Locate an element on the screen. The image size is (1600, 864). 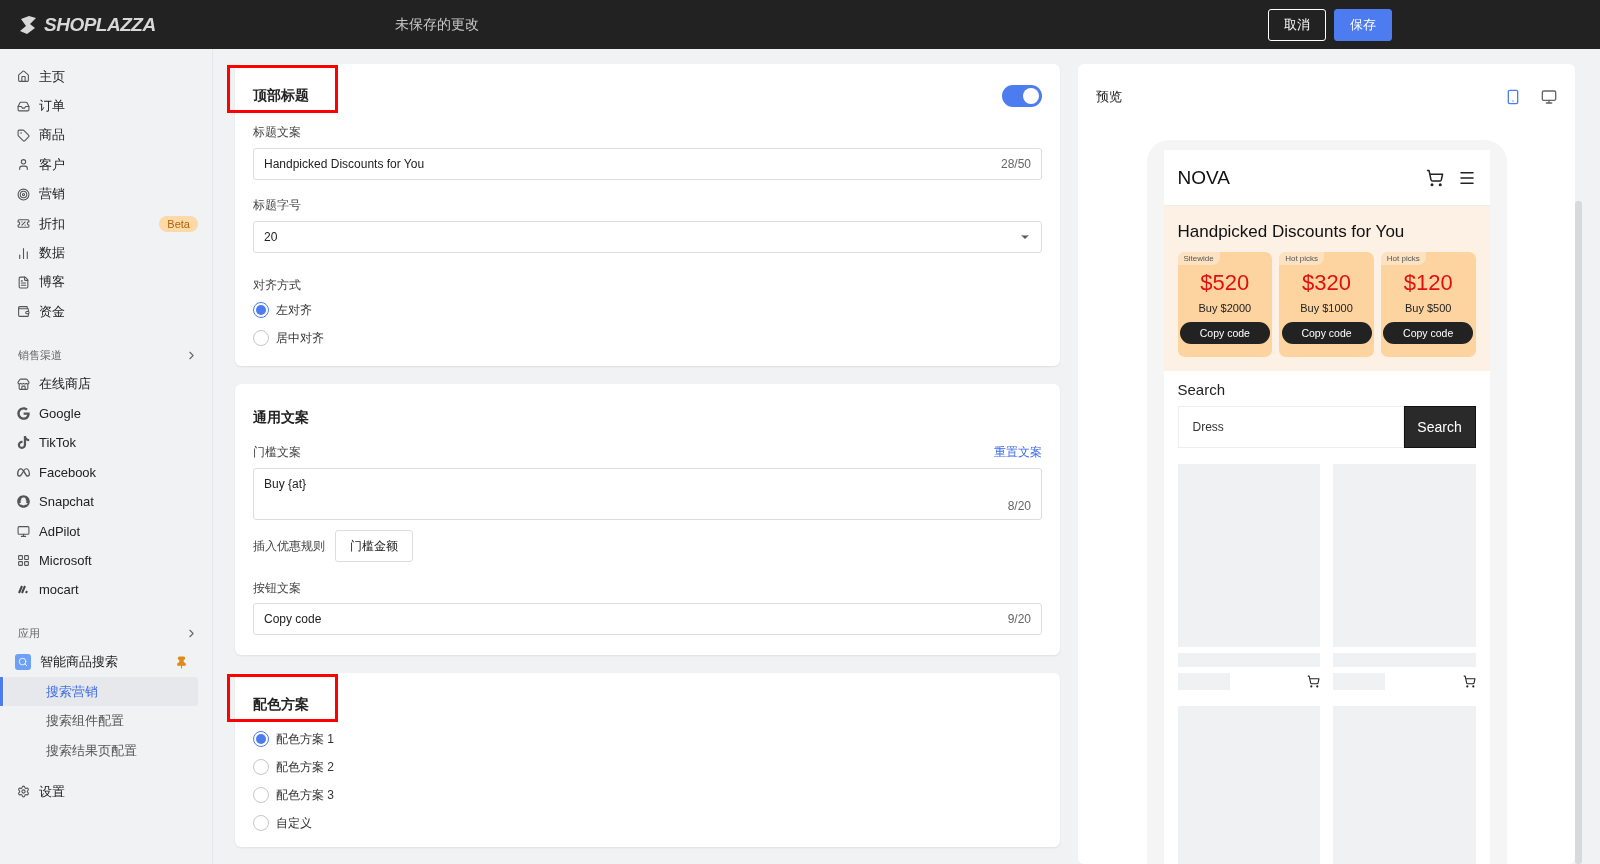
radio-label: 配色方案 1 is located at coordinates (305, 739).